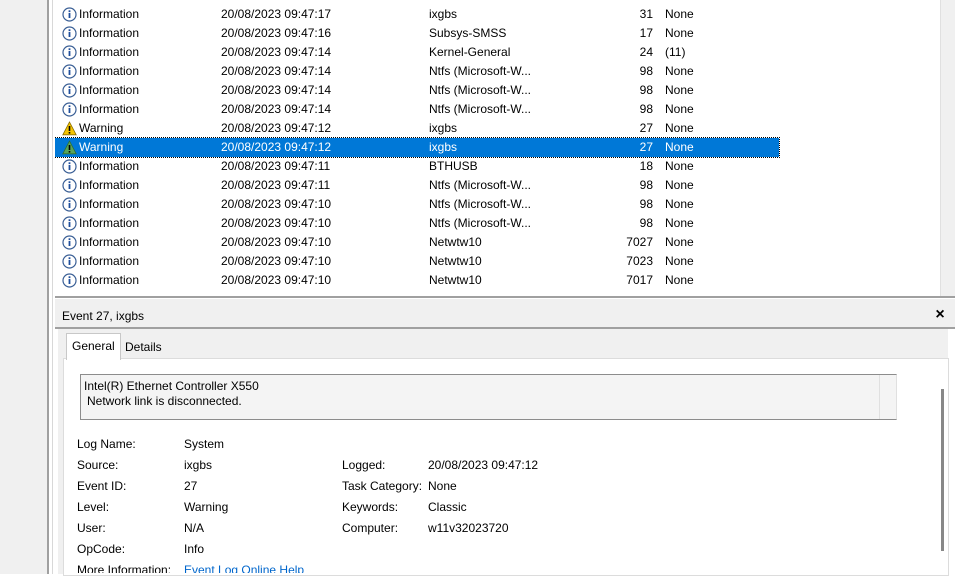  I want to click on event-list-scrollbar, so click(947, 148).